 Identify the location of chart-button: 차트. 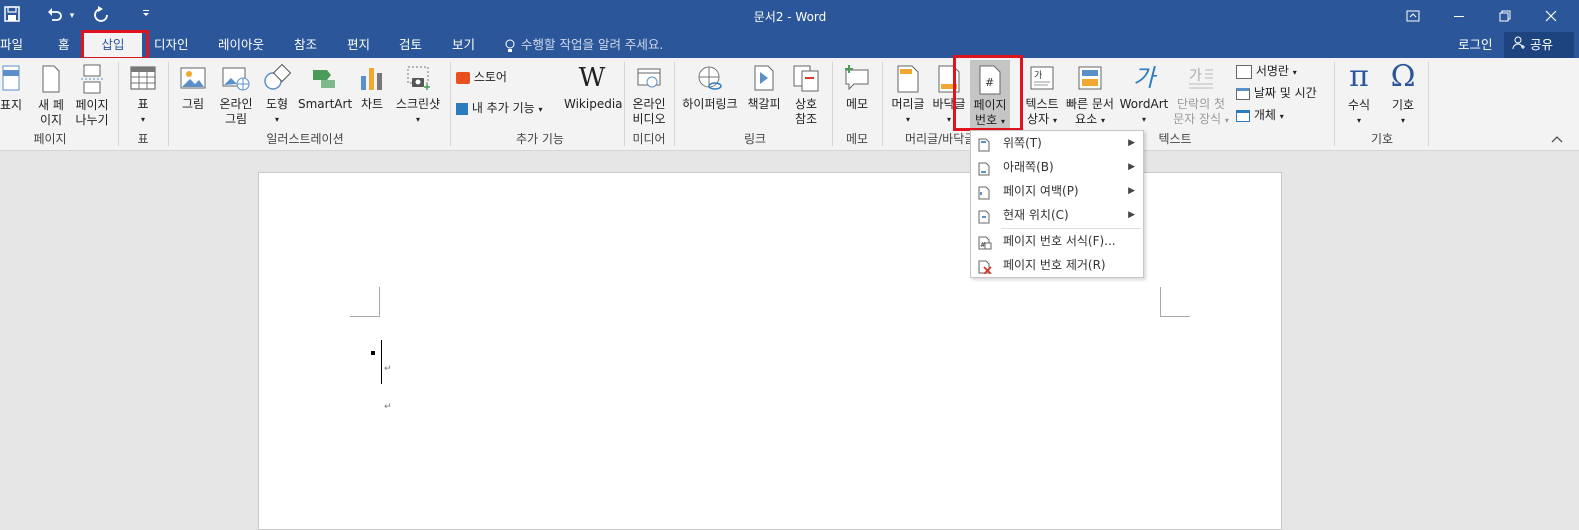
(372, 88).